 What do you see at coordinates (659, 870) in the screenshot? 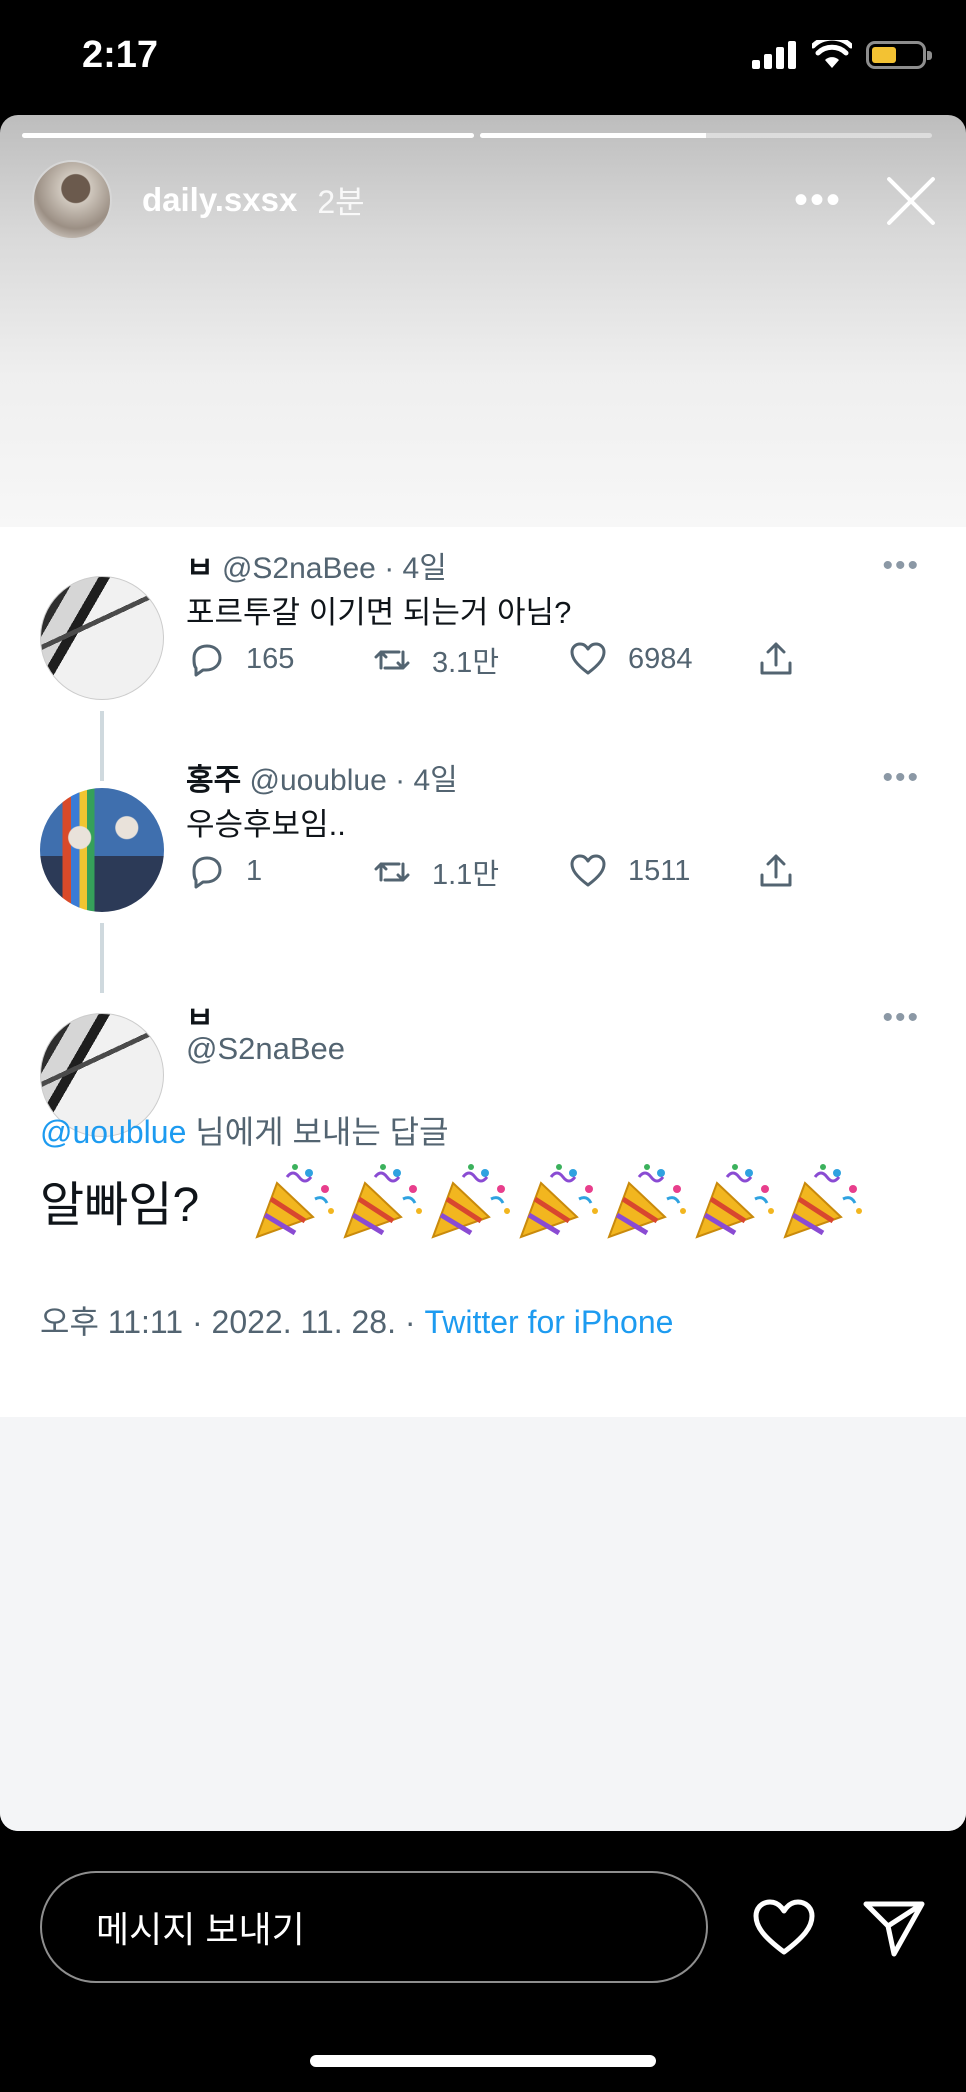
I see `like-count-label: 1511` at bounding box center [659, 870].